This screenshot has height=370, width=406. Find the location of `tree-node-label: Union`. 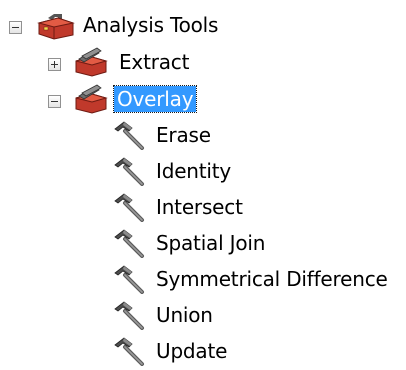

tree-node-label: Union is located at coordinates (184, 315).